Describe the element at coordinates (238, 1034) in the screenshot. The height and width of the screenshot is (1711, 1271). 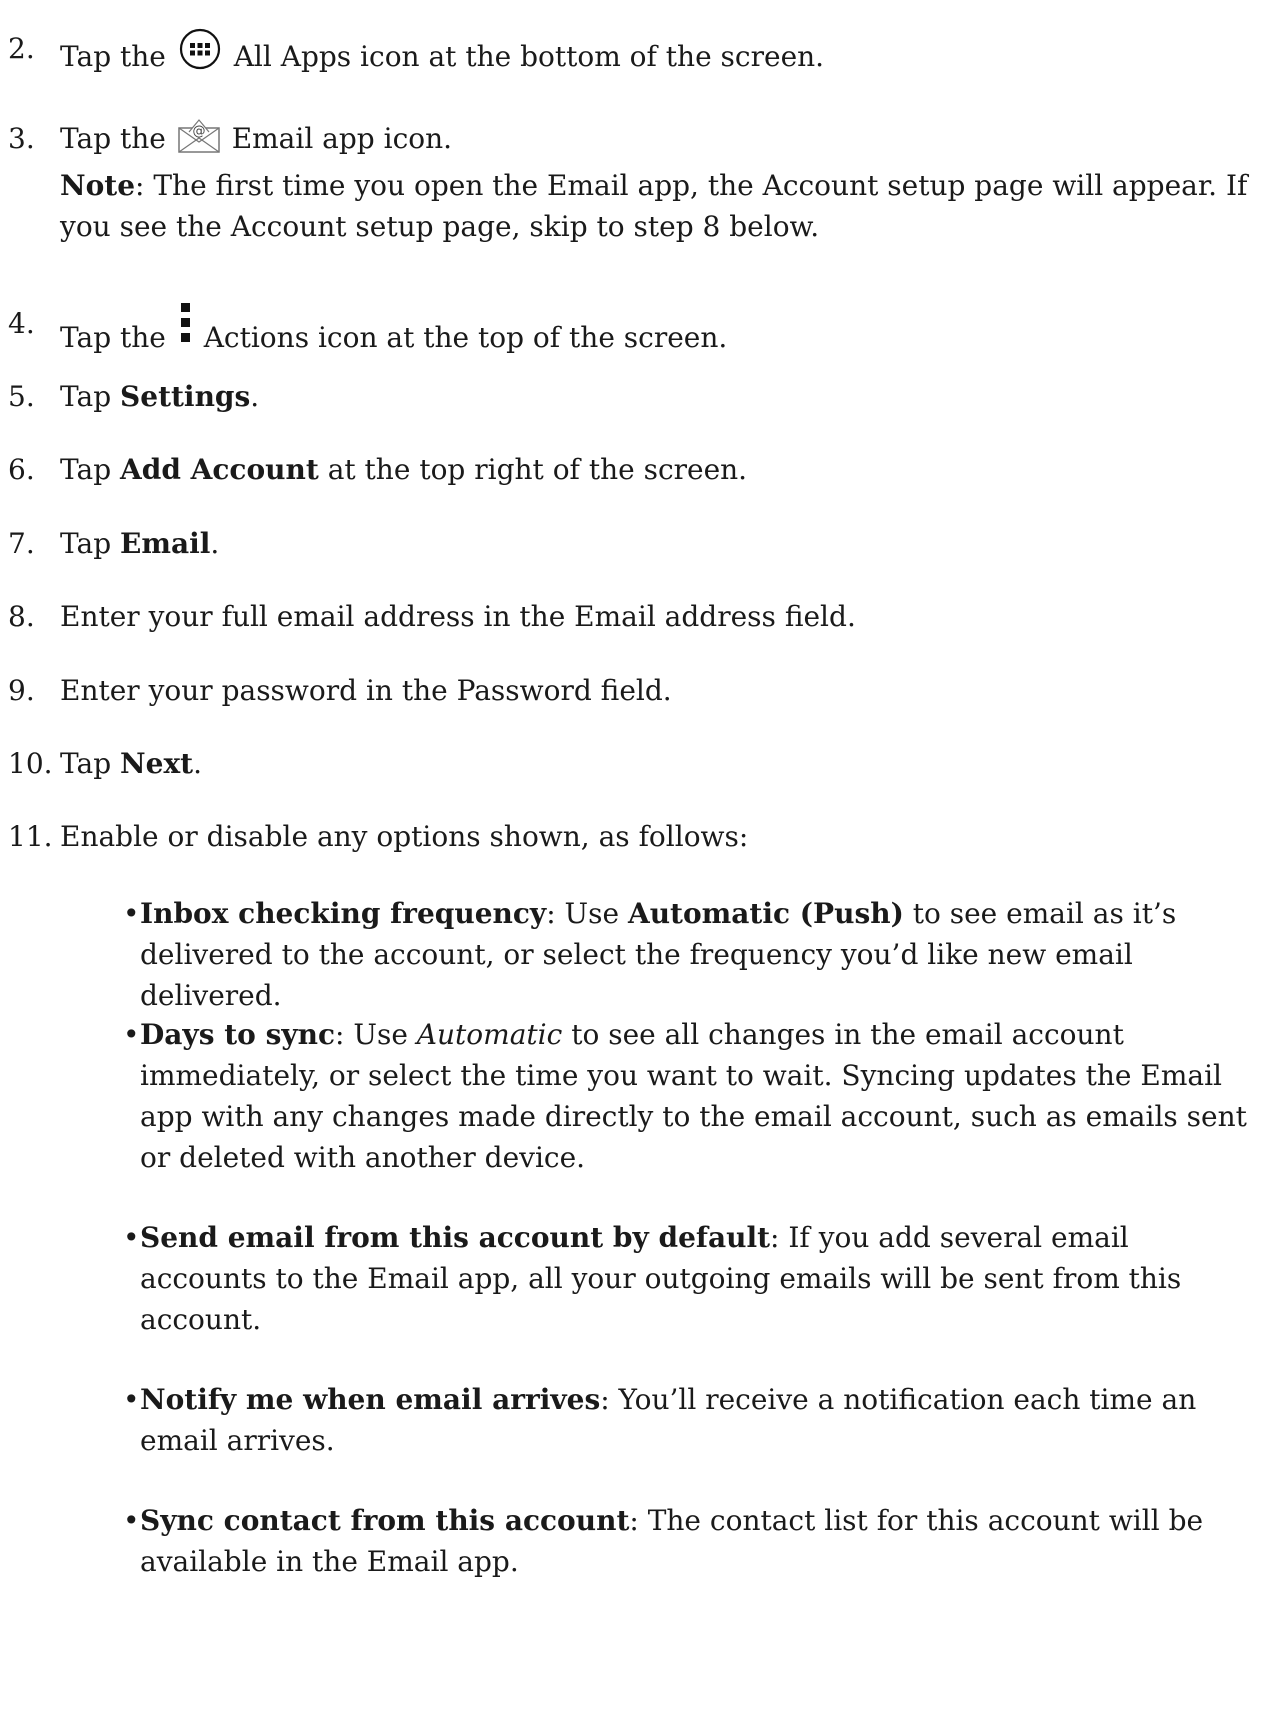
I see `option-title: Days to sync` at that location.